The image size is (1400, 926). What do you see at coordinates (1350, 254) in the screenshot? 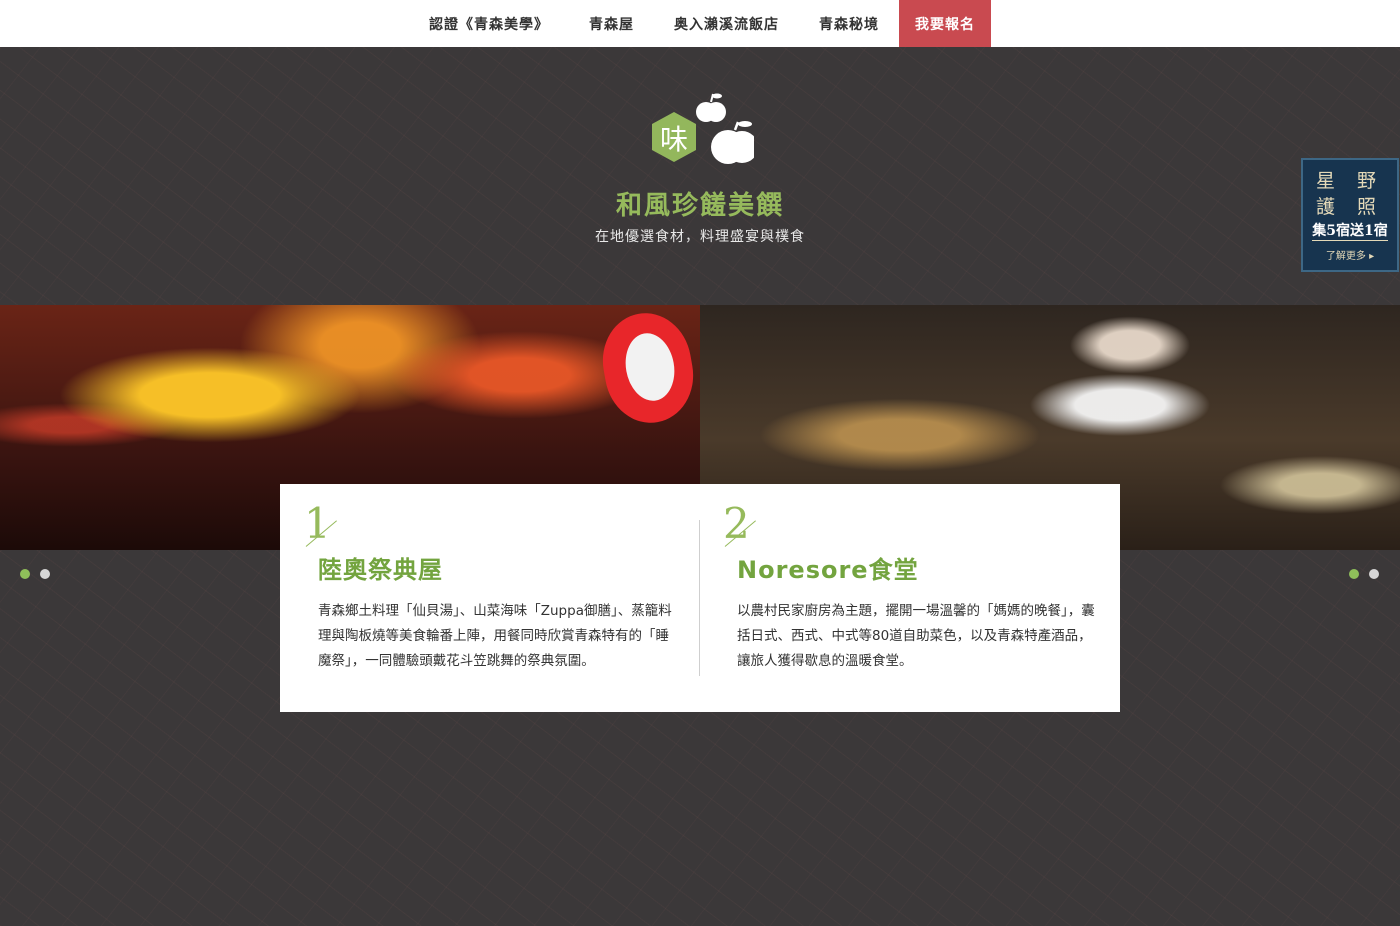
I see `passport-learn-more-link: 了解更多 ▸` at bounding box center [1350, 254].